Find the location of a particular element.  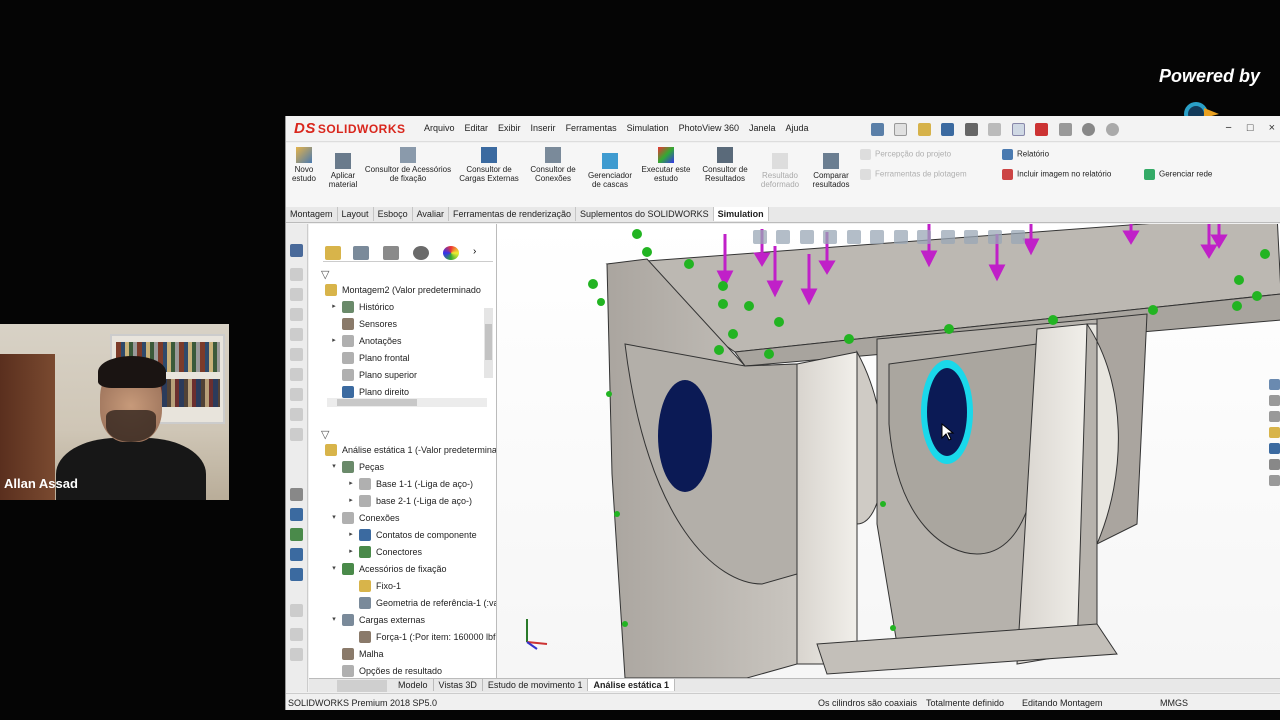

novo-estudo-button: Novo estudo is located at coordinates (304, 165).